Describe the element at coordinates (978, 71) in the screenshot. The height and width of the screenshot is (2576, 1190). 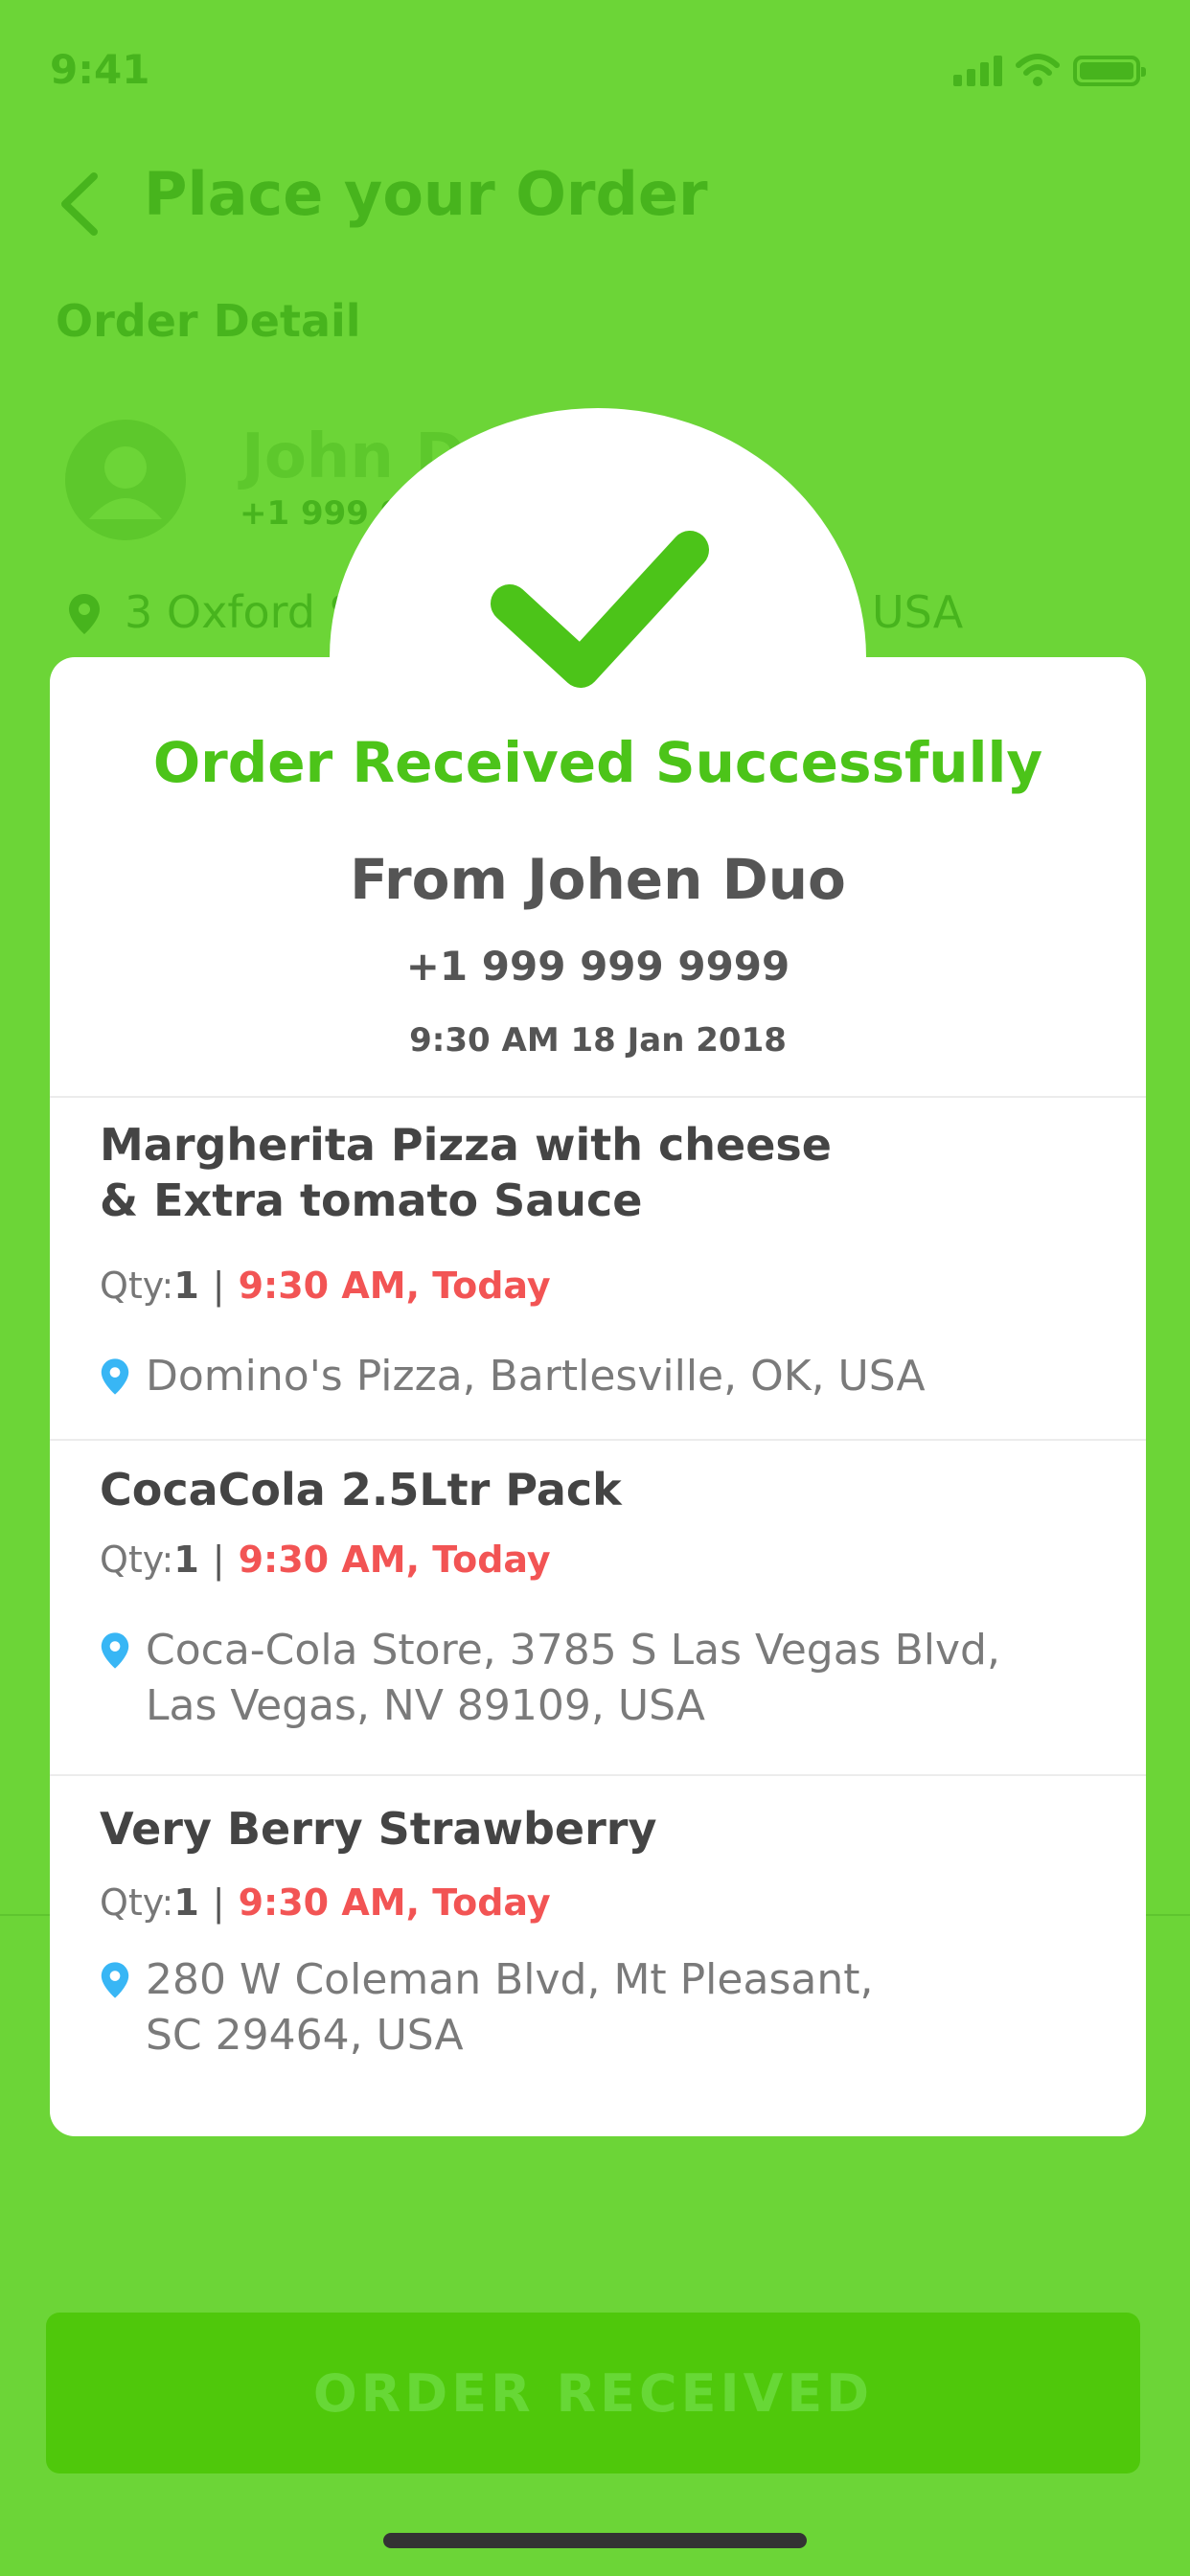
I see `signal-icon` at that location.